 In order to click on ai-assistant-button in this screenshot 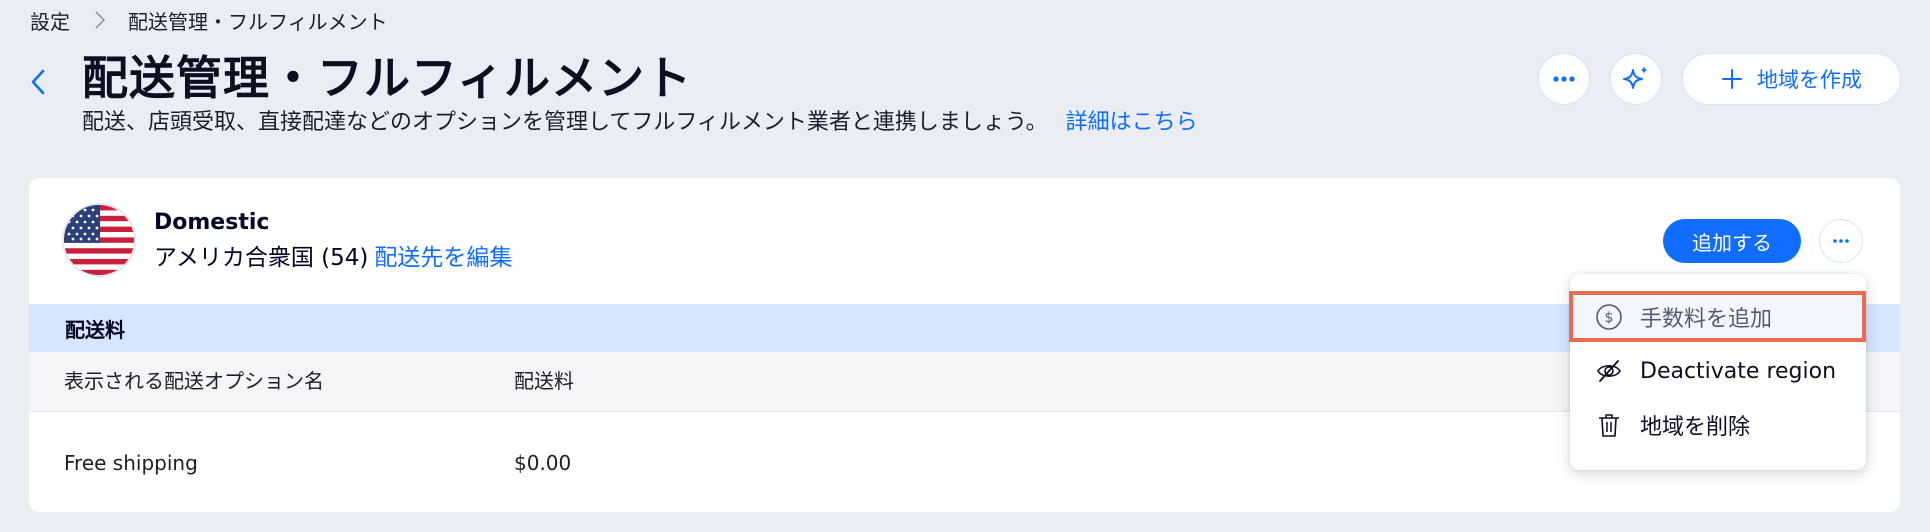, I will do `click(1636, 79)`.